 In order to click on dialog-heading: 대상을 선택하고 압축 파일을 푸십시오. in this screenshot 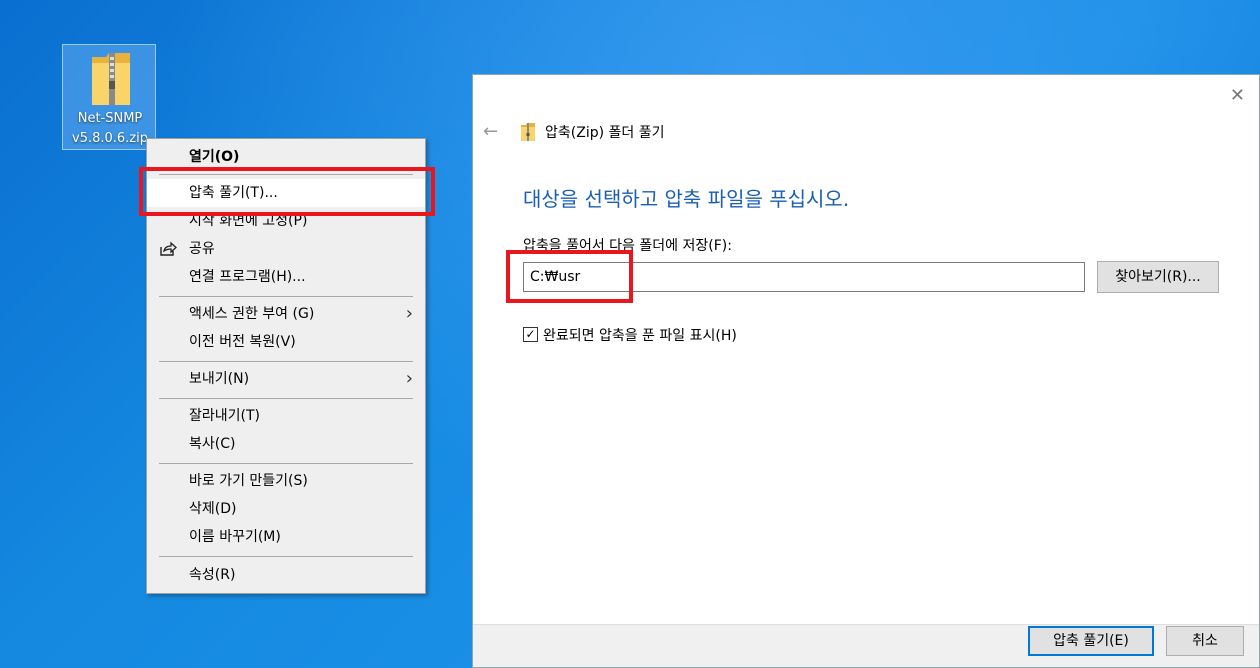, I will do `click(686, 199)`.